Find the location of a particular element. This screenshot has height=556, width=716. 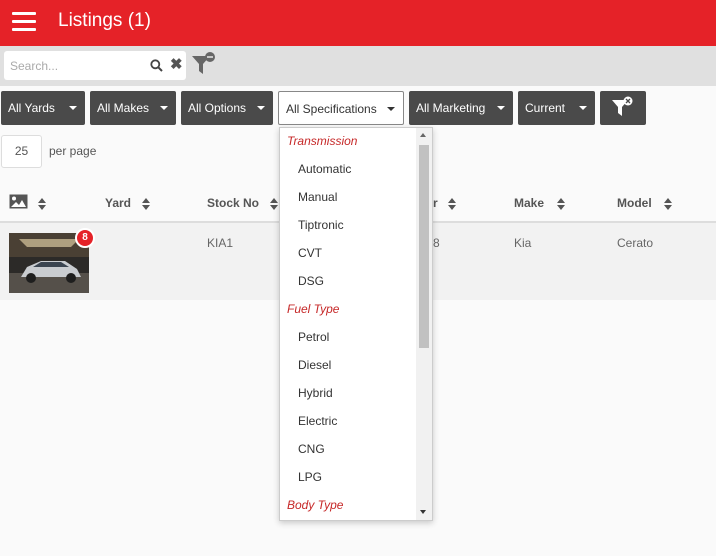

filter-yards-button: All Yards is located at coordinates (43, 108).